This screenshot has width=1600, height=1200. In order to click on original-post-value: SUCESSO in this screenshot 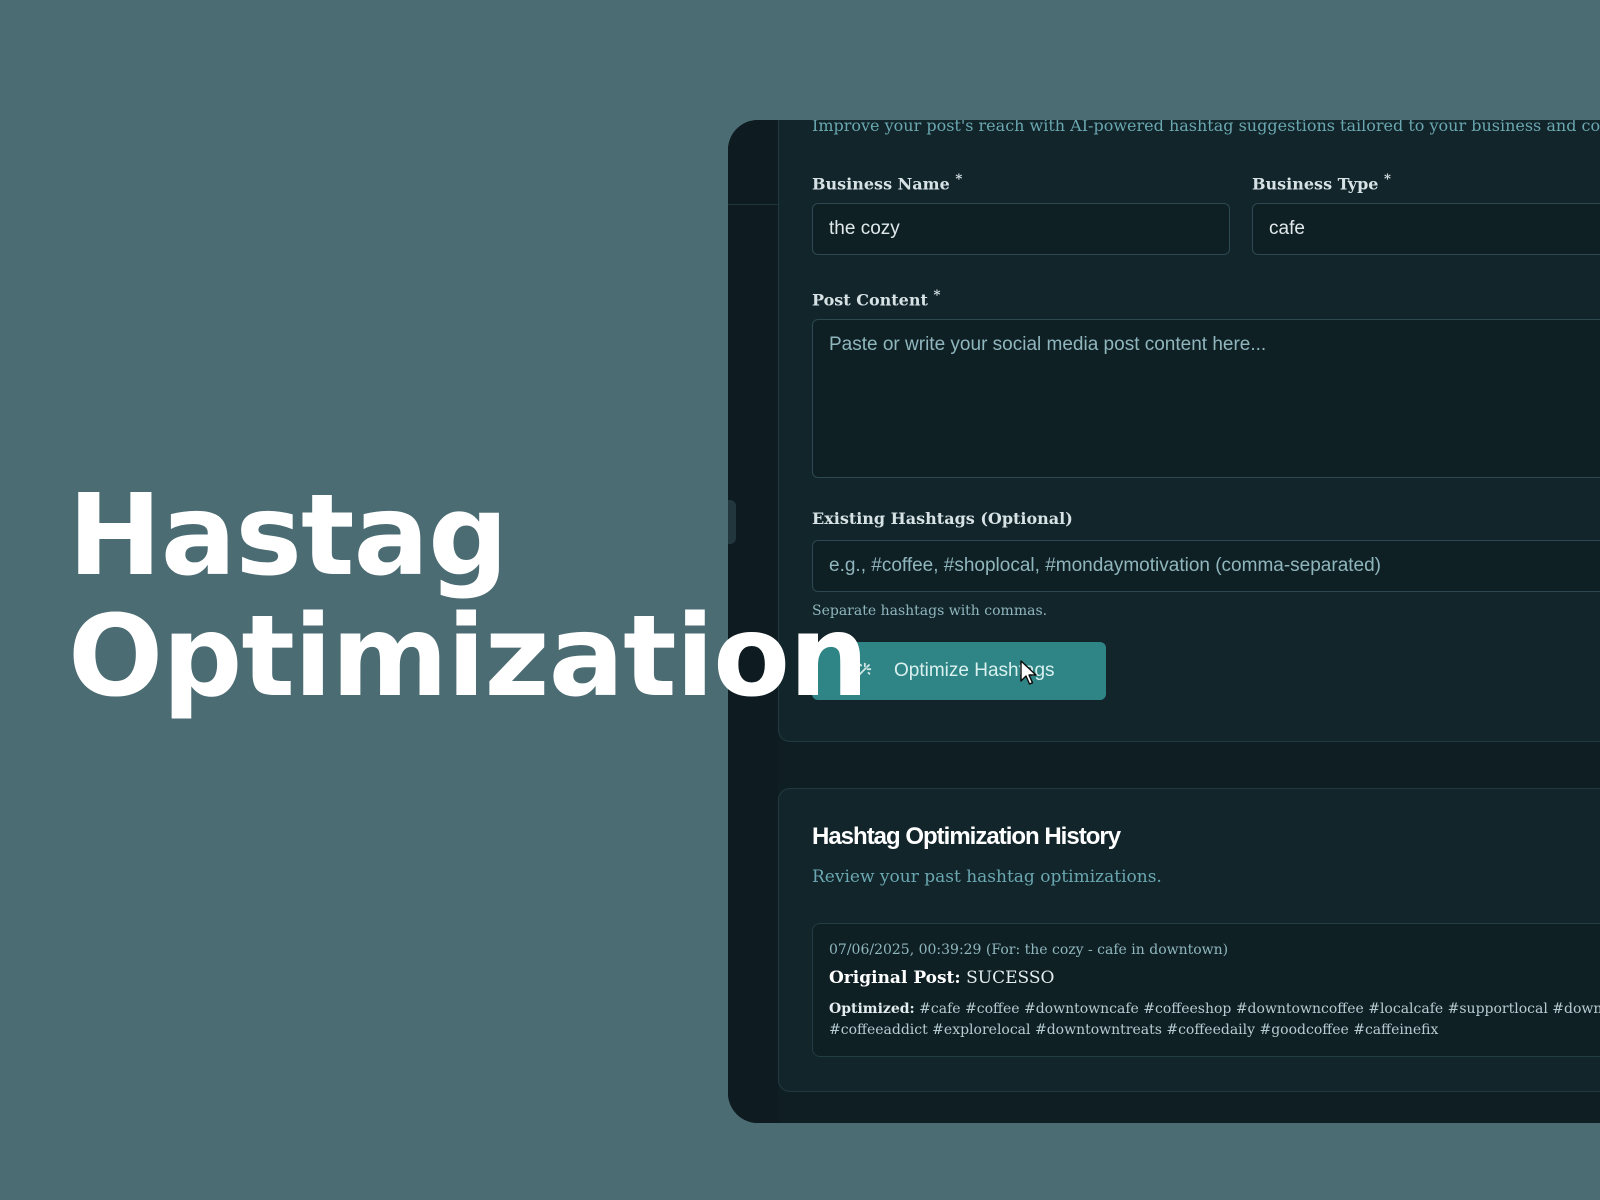, I will do `click(1010, 978)`.